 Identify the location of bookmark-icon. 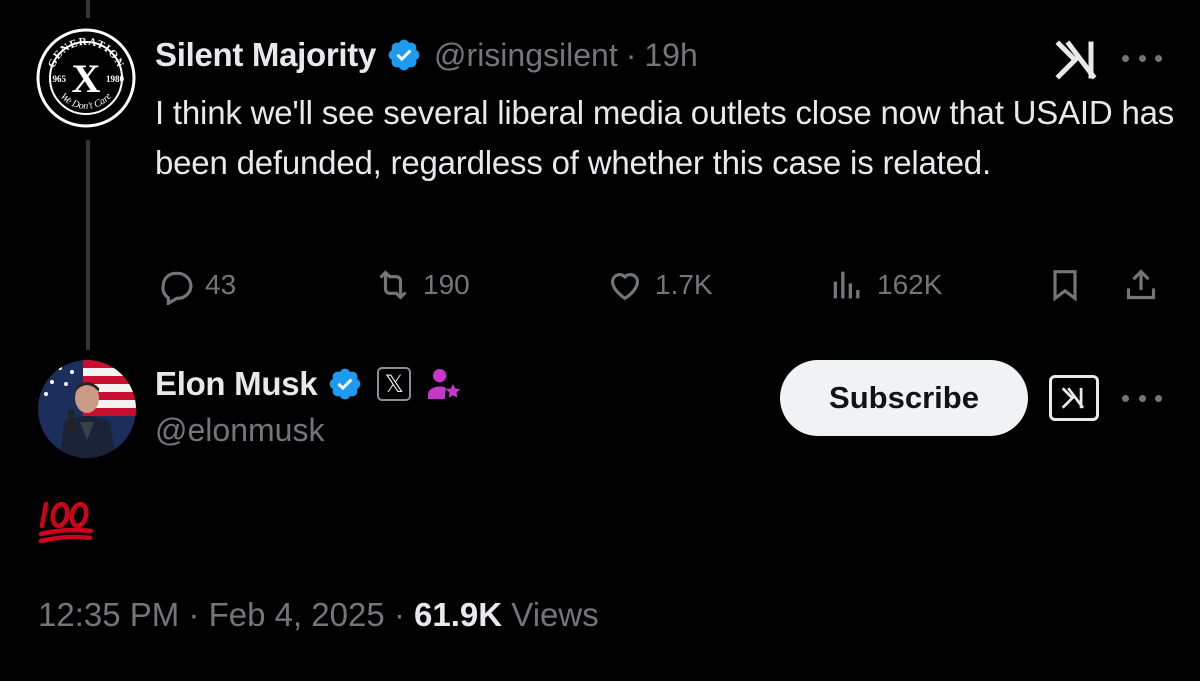
(1065, 286).